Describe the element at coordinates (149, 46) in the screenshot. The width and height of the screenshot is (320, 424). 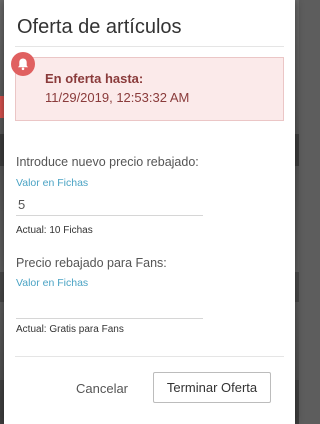
I see `header-divider` at that location.